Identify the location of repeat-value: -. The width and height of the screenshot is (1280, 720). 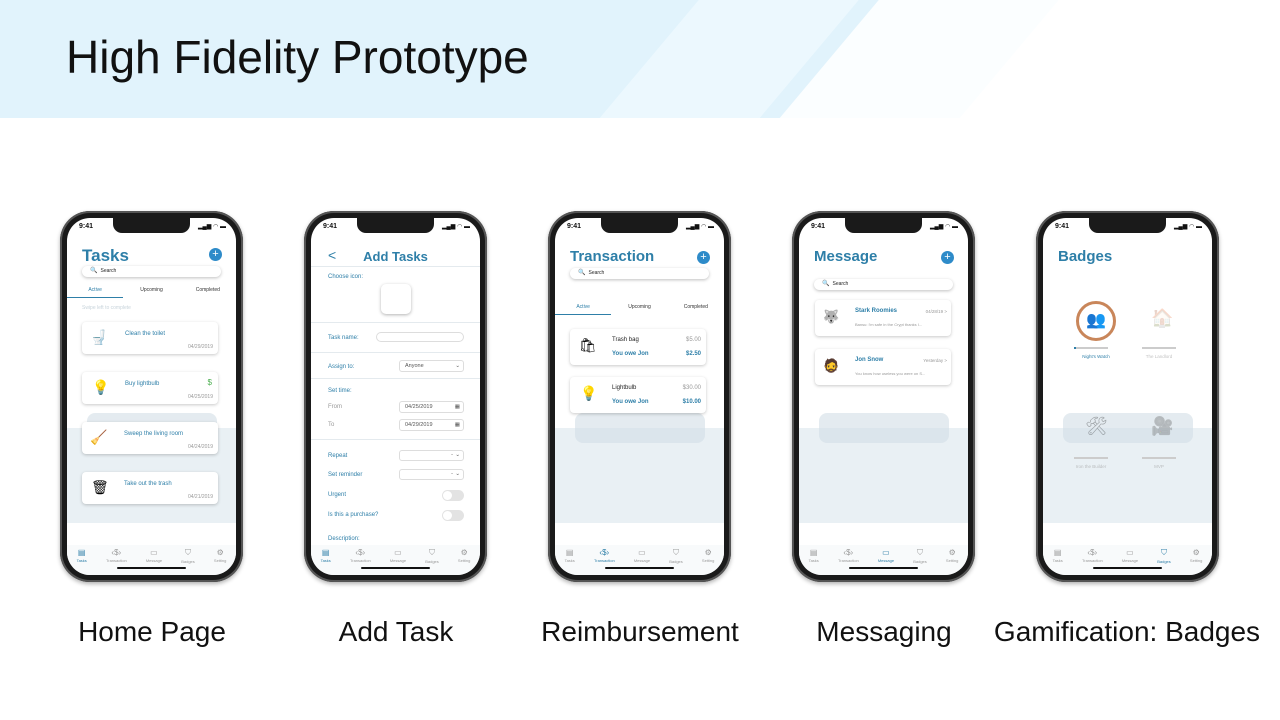
(452, 455).